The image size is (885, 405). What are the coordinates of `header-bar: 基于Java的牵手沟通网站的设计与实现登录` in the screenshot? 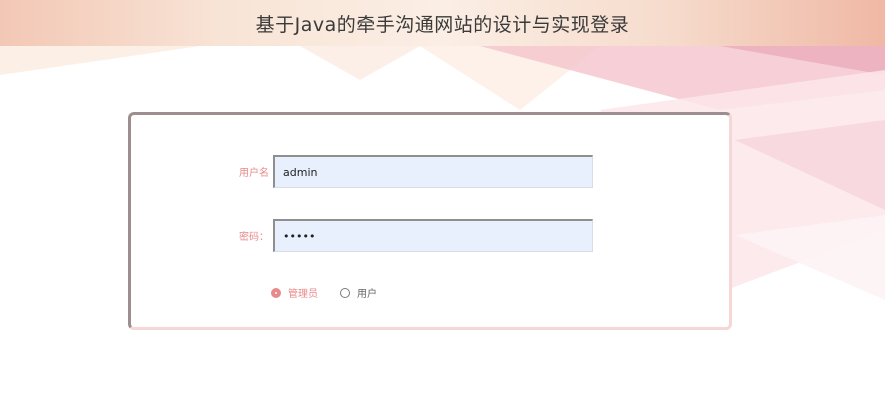 It's located at (442, 23).